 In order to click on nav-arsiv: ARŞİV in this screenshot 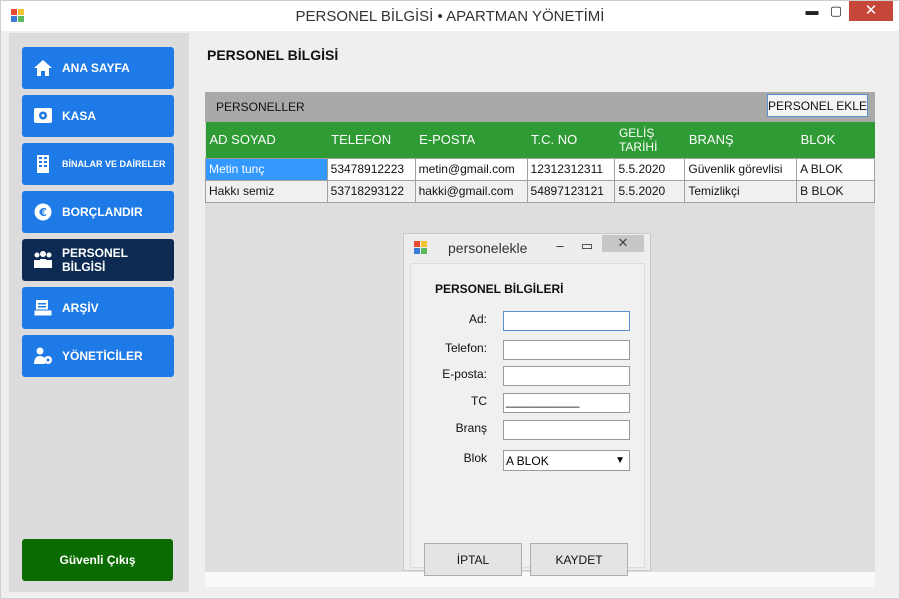, I will do `click(98, 308)`.